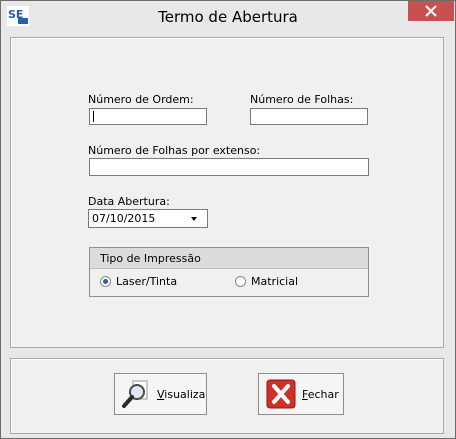  I want to click on radio-matricial, so click(240, 281).